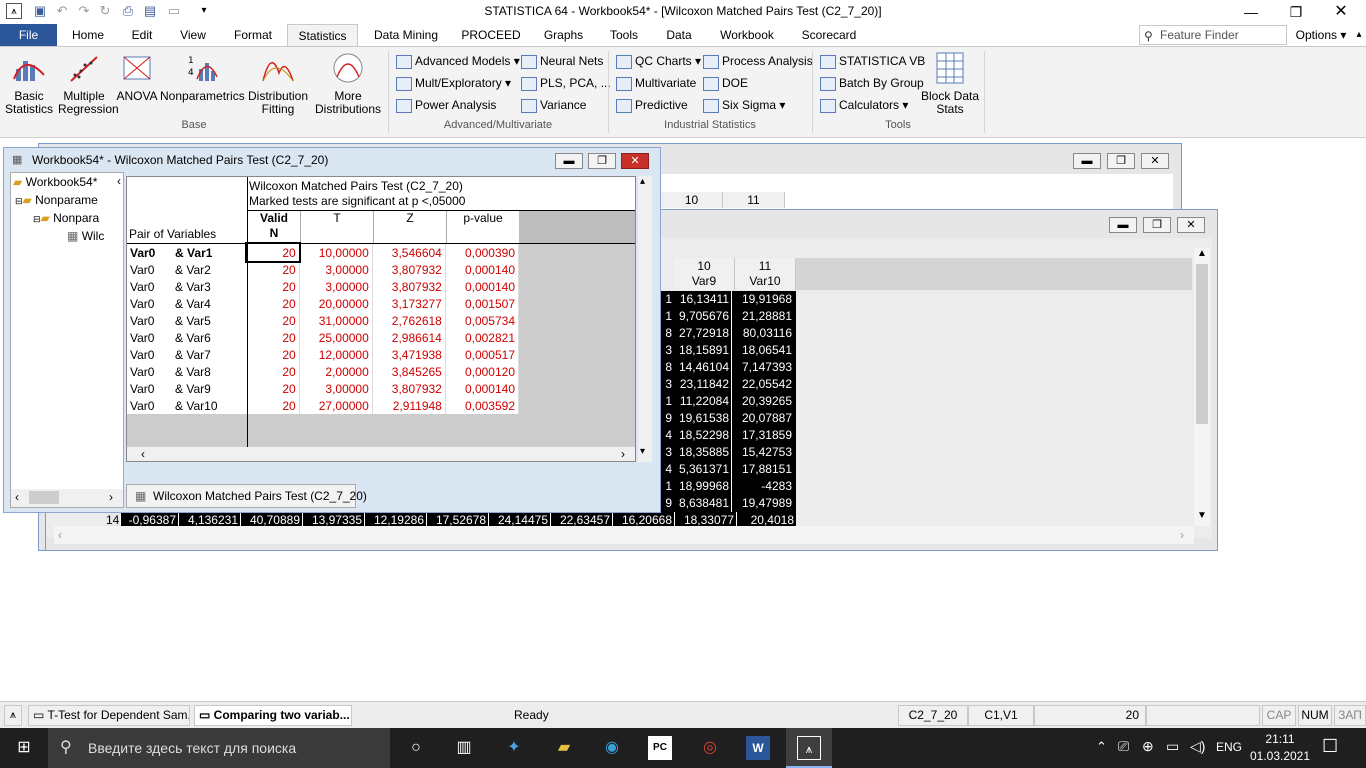 This screenshot has width=1366, height=768. I want to click on results-vertical-scrollbar: ▴ ▾, so click(645, 319).